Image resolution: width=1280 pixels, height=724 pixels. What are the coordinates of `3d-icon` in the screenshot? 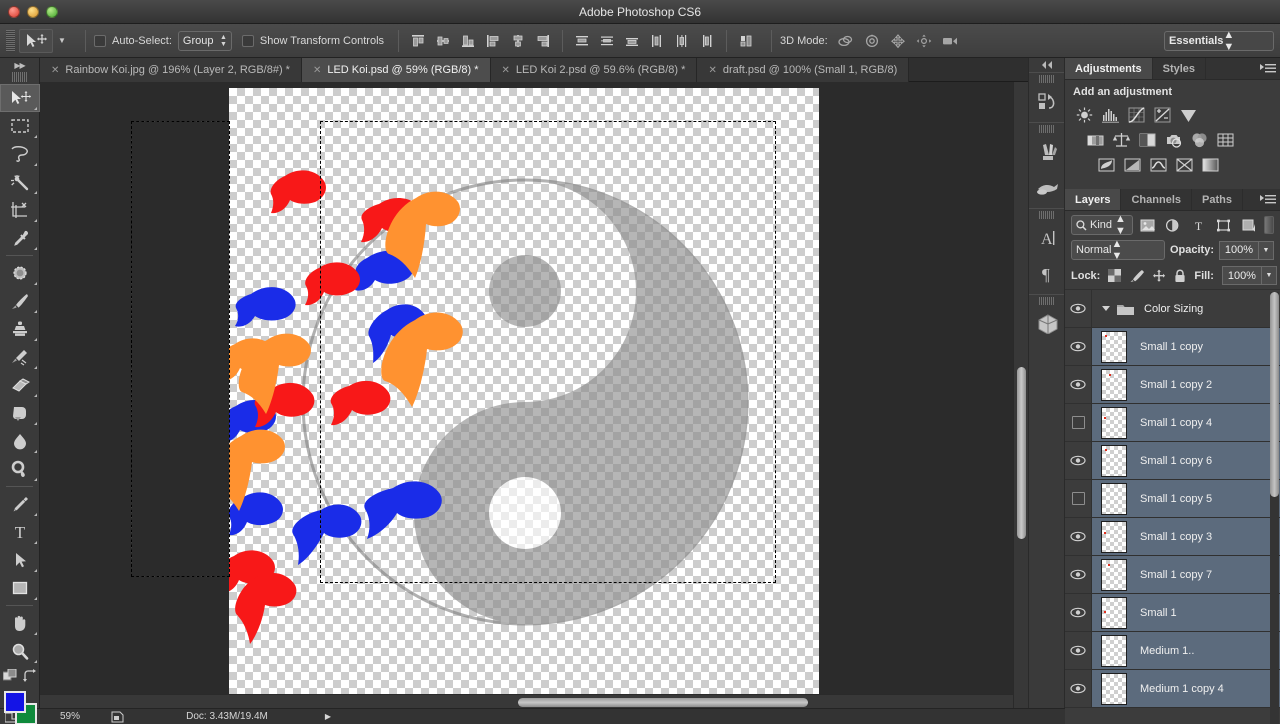 It's located at (1047, 324).